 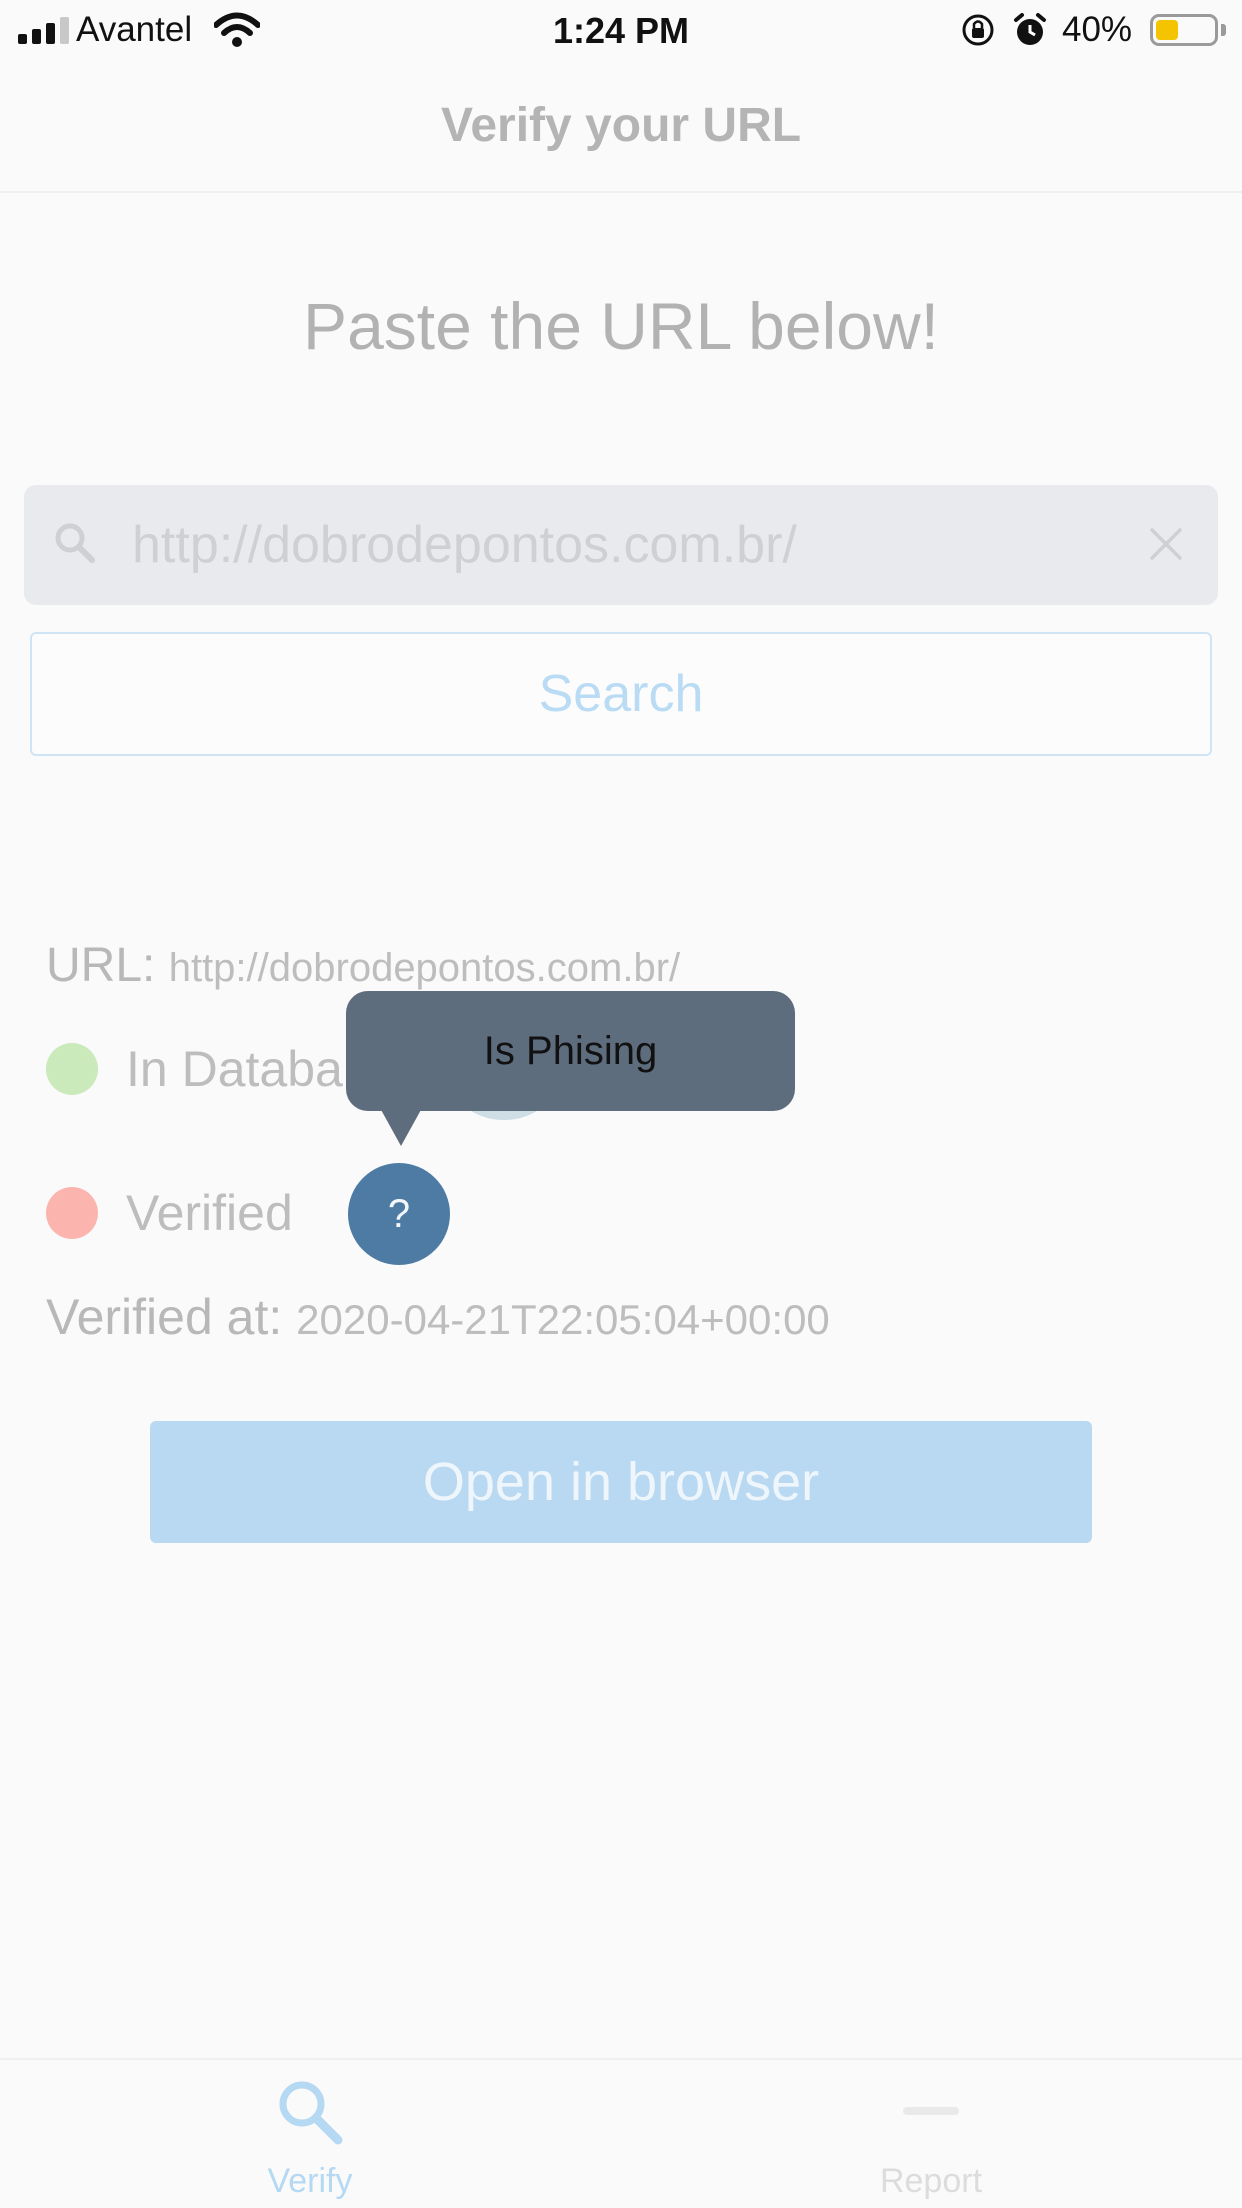 What do you see at coordinates (1184, 30) in the screenshot?
I see `battery-icon` at bounding box center [1184, 30].